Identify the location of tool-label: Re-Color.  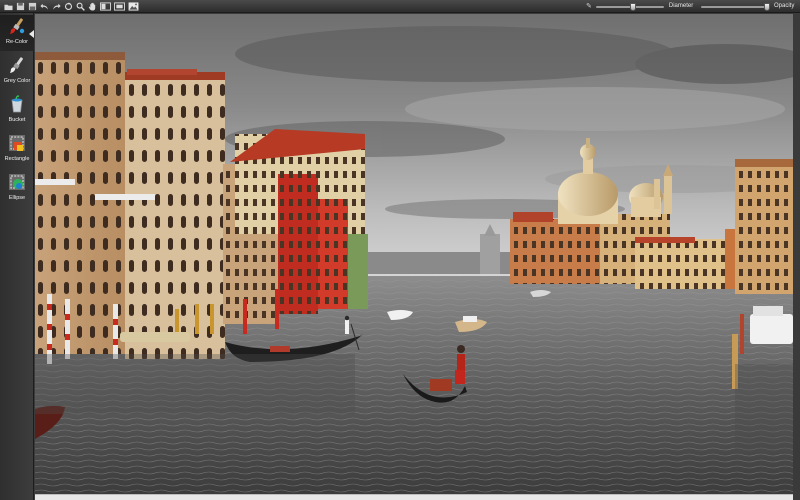
(16, 42).